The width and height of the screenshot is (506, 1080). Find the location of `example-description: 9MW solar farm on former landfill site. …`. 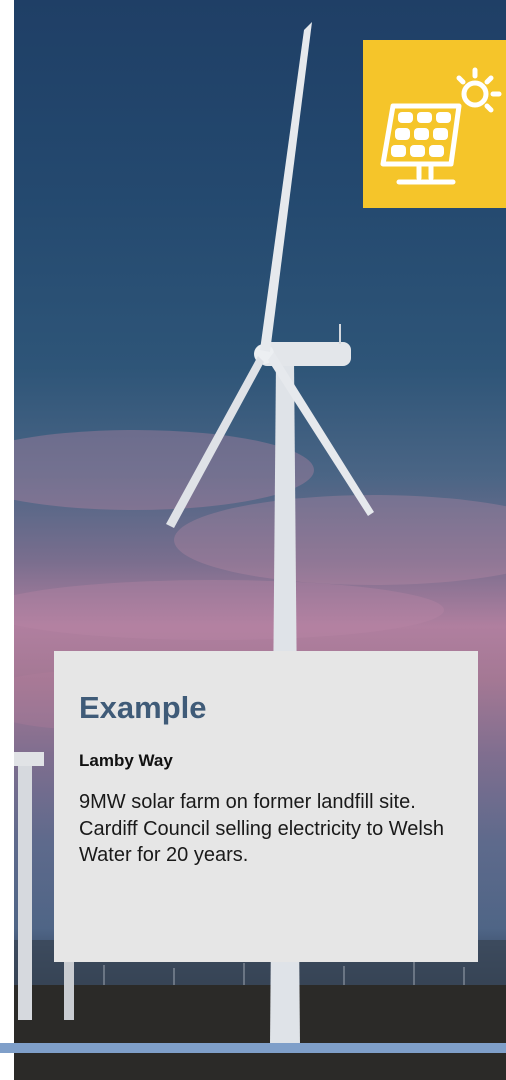

example-description: 9MW solar farm on former landfill site. … is located at coordinates (261, 828).